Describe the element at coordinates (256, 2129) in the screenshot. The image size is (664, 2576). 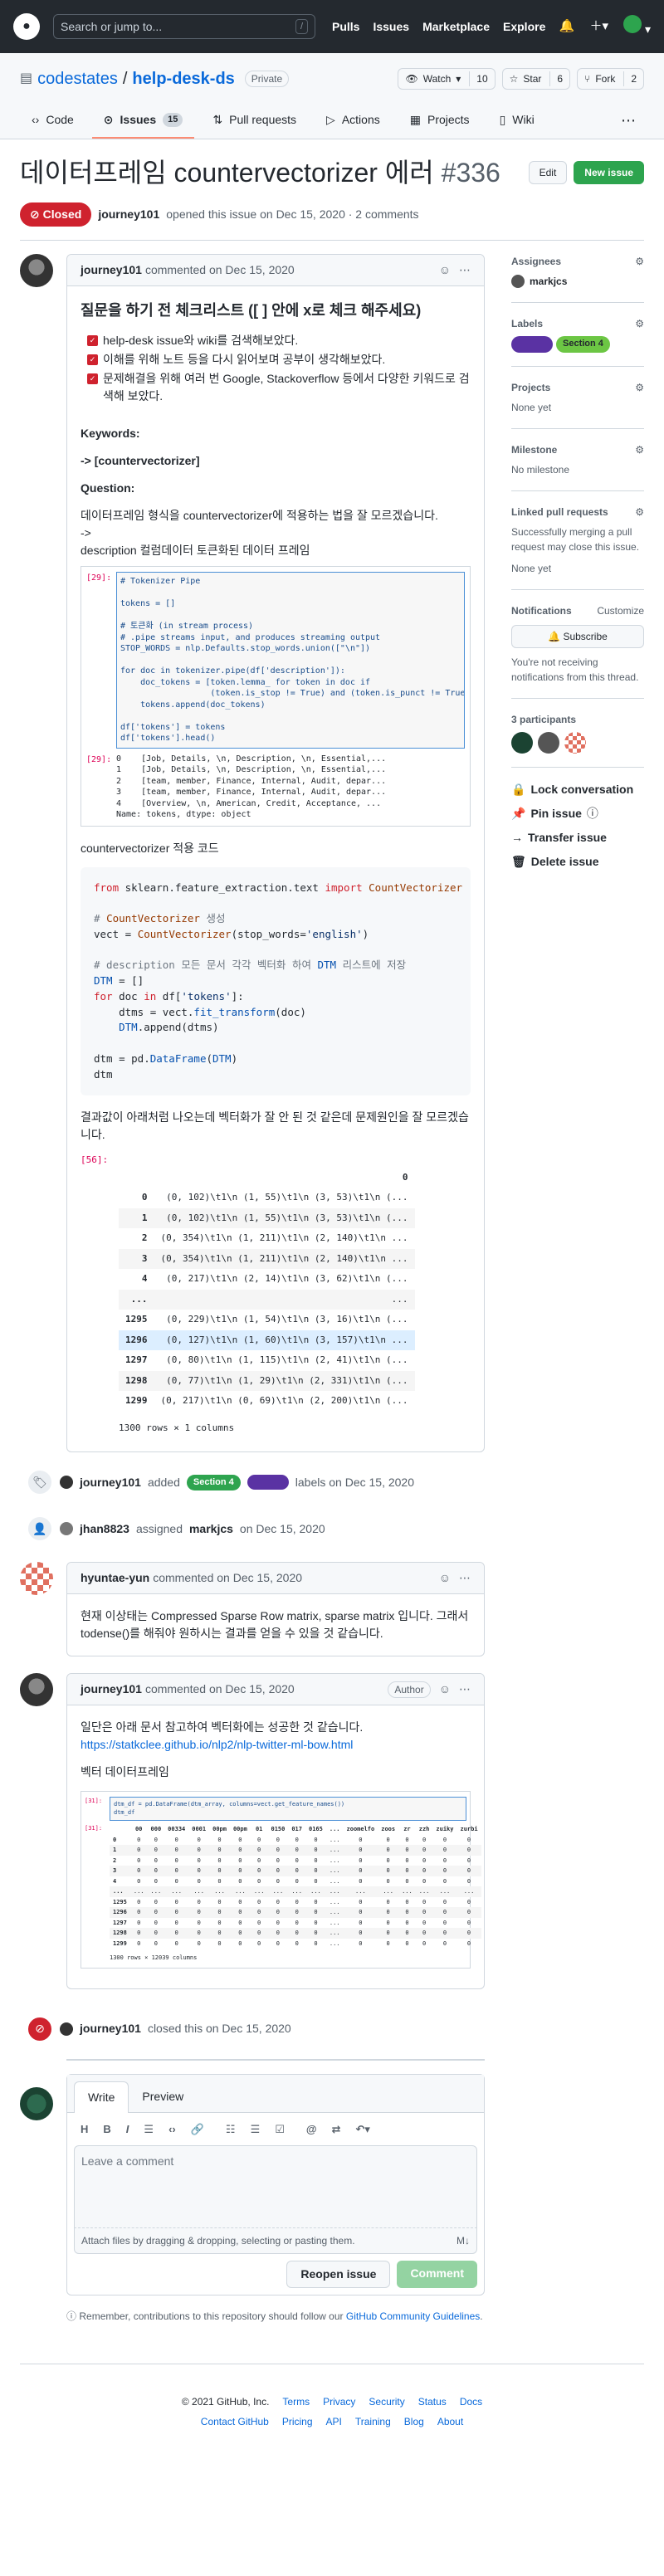
I see `list-ordered-icon: ☰` at that location.